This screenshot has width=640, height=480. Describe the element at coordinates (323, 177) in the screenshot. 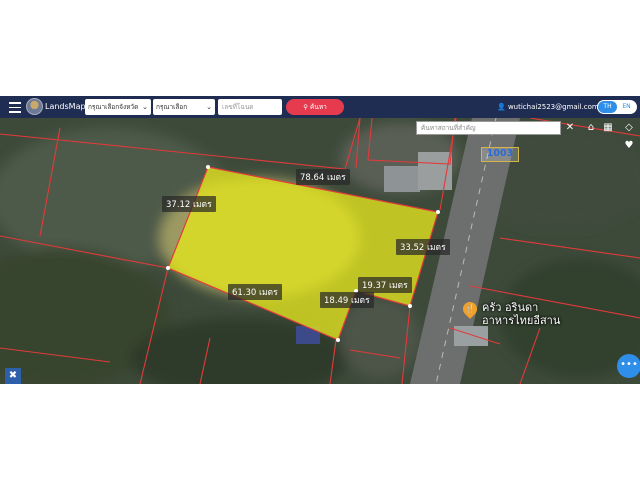

I see `measurement-label: 78.64 เมตร` at that location.